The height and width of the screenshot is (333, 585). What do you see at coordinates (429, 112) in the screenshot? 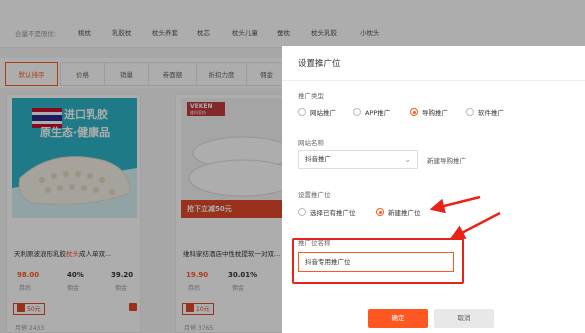
I see `radio-guide: 导购推广` at bounding box center [429, 112].